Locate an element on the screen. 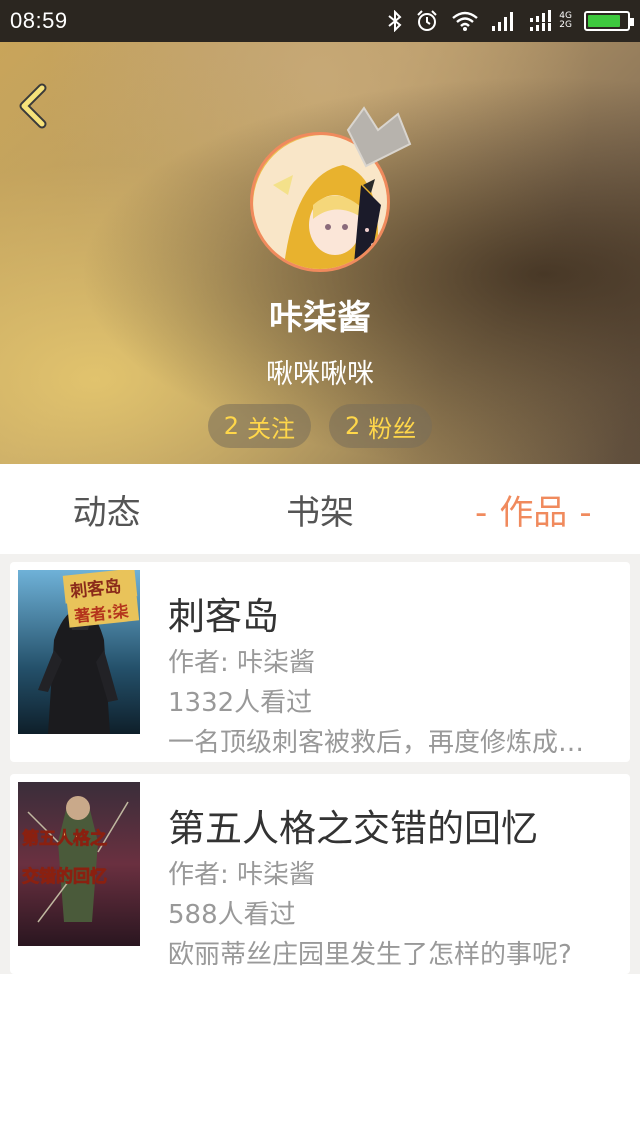 The width and height of the screenshot is (640, 1138). battery-icon is located at coordinates (609, 21).